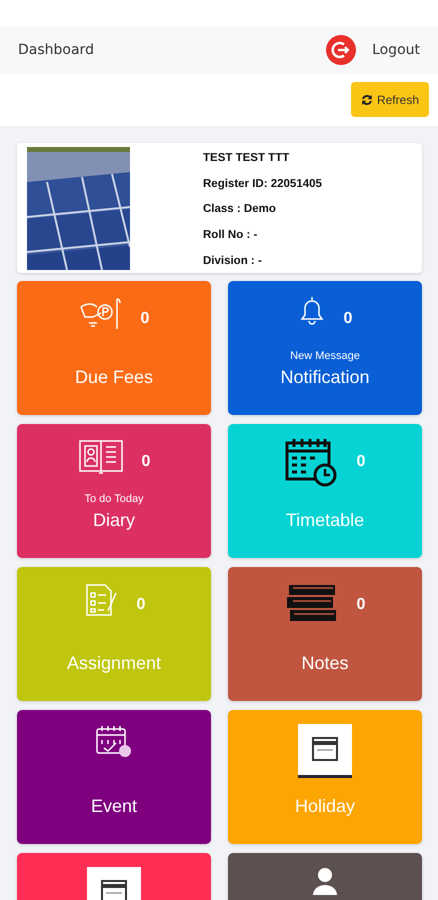 The width and height of the screenshot is (438, 900). I want to click on logout-button: Logout, so click(396, 50).